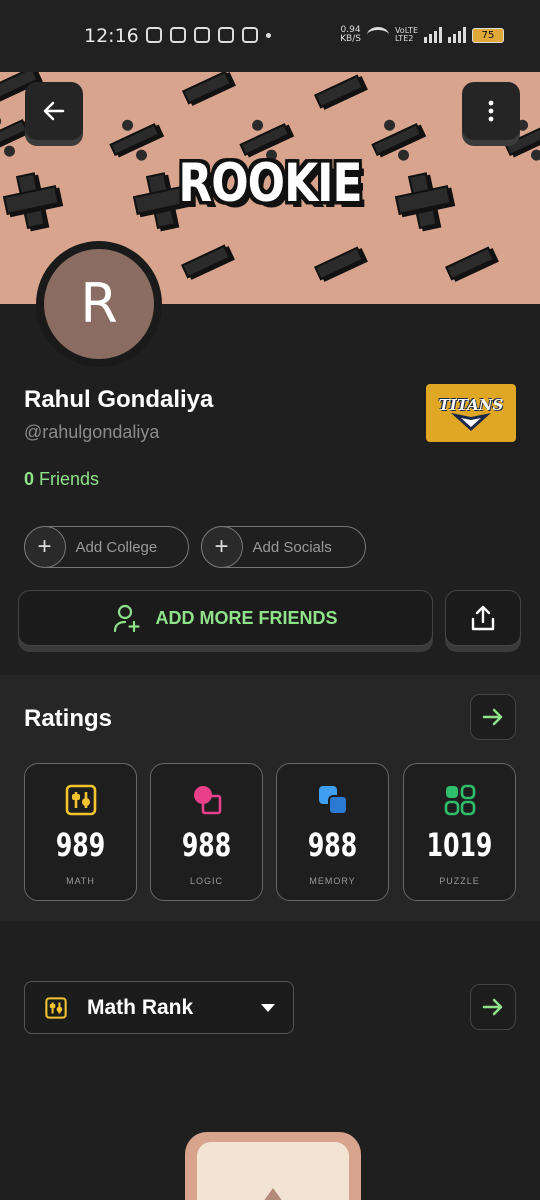  I want to click on notification-icons, so click(208, 35).